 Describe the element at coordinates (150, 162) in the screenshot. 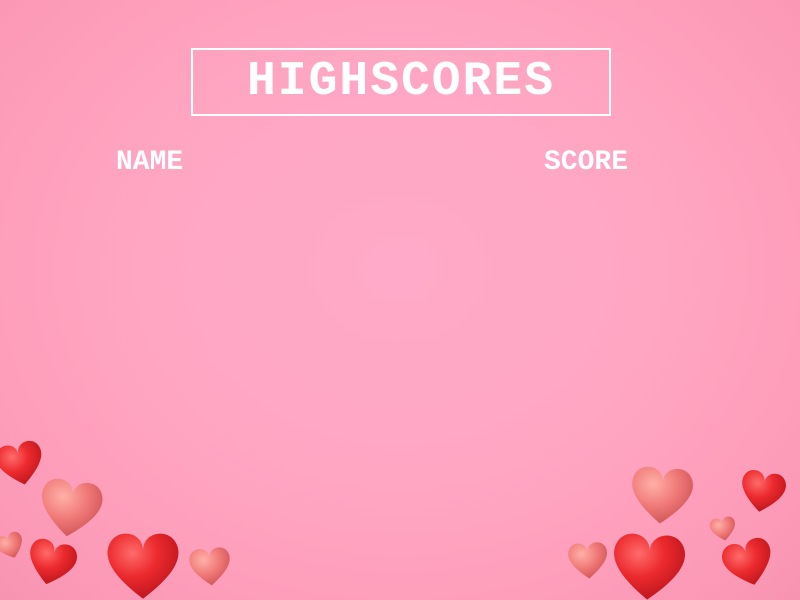

I see `name-column-header: NAME` at that location.